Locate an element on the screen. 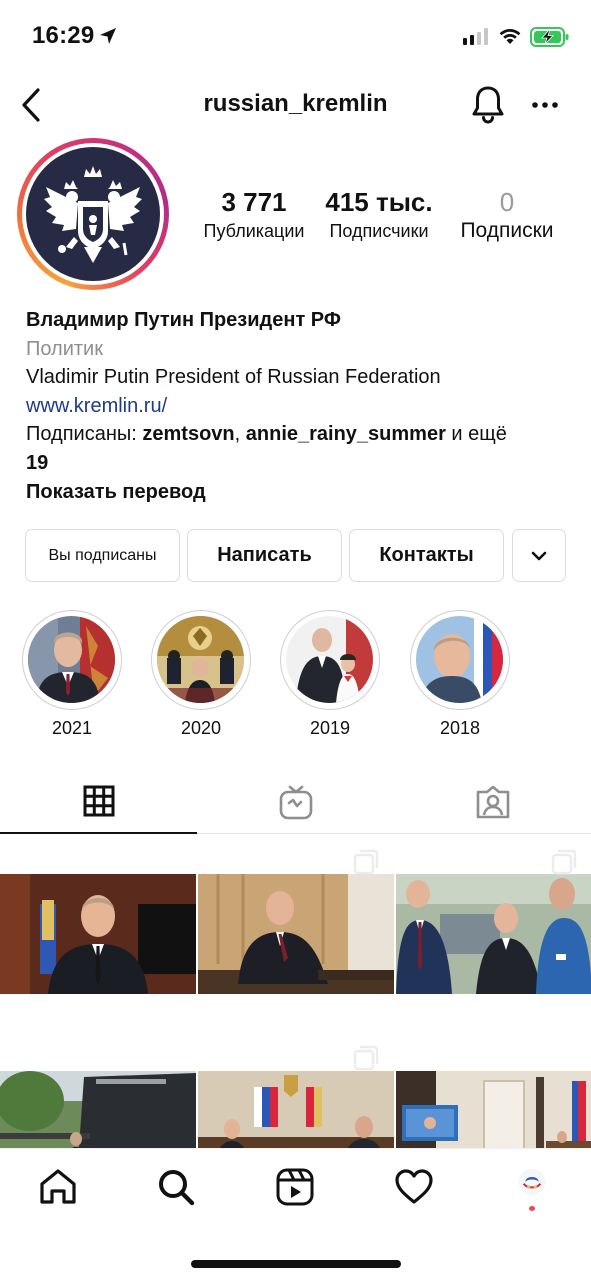 This screenshot has width=591, height=1280. story-highlights: 2021 2020 2019 2018 is located at coordinates (302, 675).